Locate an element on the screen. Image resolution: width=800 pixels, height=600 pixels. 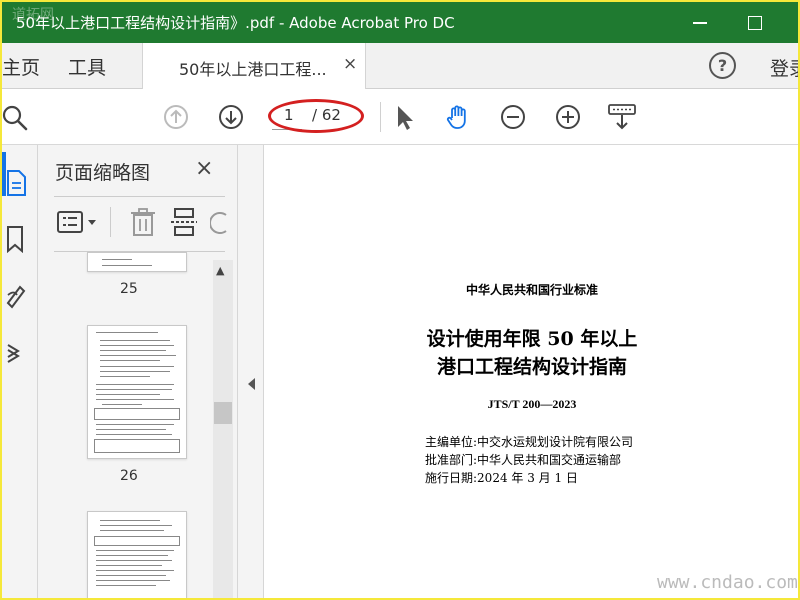
tab-document: 50年以上港口工程... × is located at coordinates (254, 66).